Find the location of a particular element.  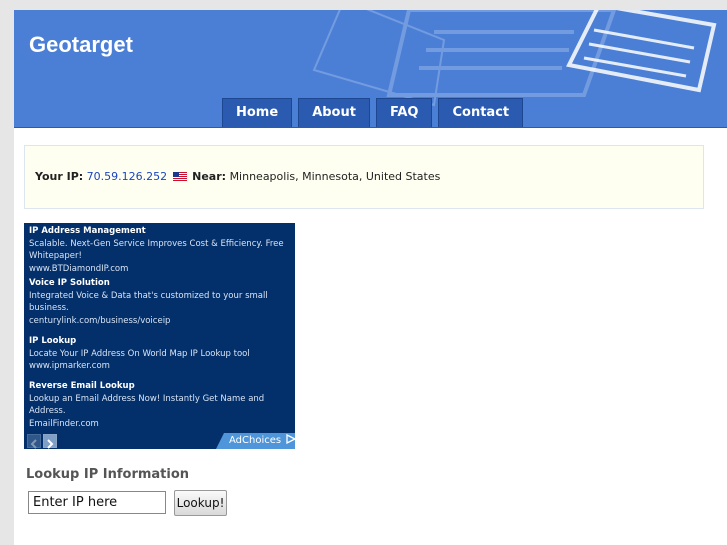

ad-title: IP Address Management is located at coordinates (160, 231).